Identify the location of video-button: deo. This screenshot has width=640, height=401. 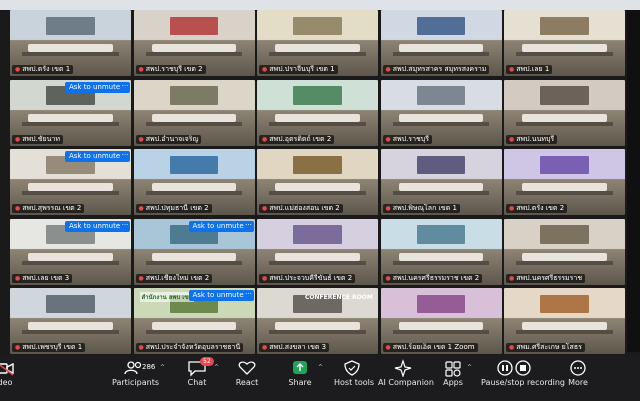
(8, 374).